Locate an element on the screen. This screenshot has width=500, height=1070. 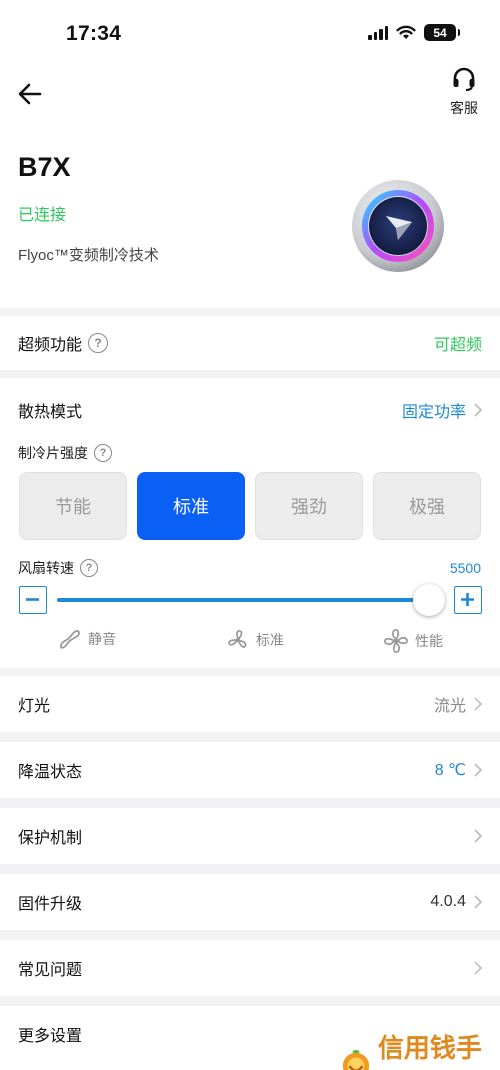
more-settings-label: 更多设置 is located at coordinates (50, 1036).